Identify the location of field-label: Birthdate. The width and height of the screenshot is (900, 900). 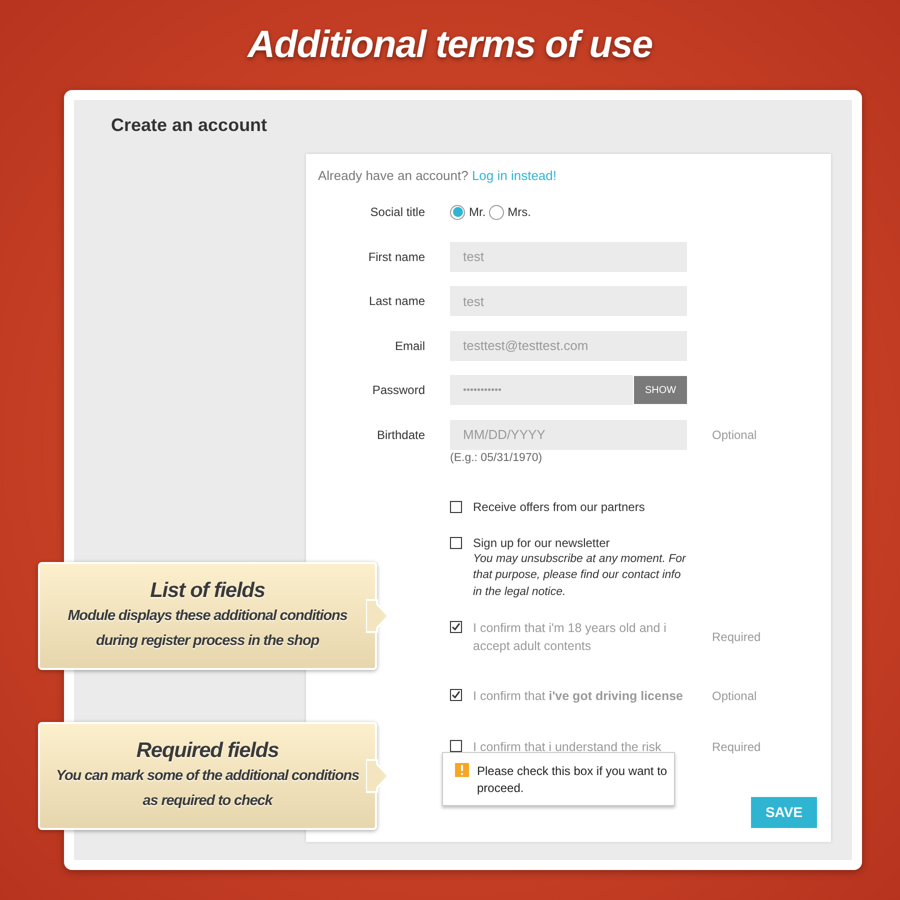
(400, 435).